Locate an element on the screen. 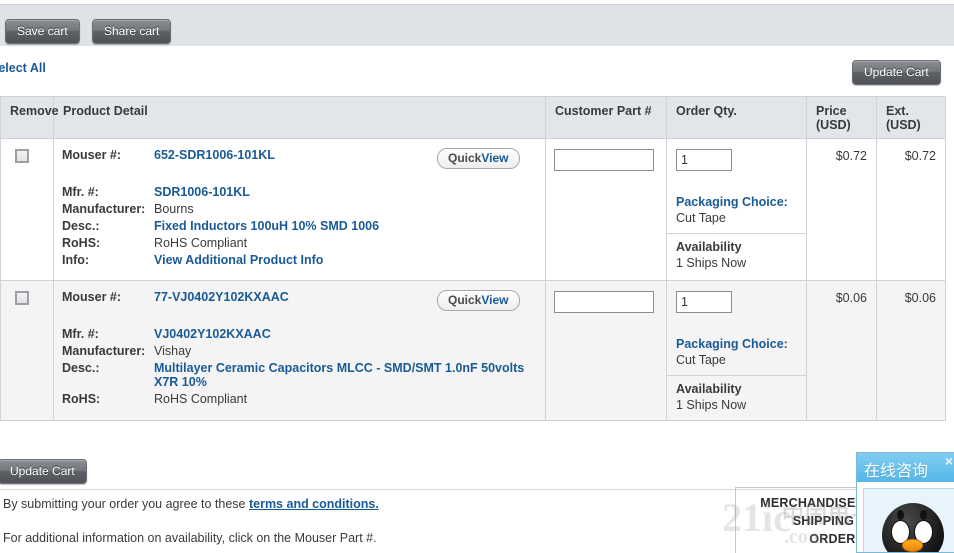  value-info: View Additional Product Info is located at coordinates (346, 261).